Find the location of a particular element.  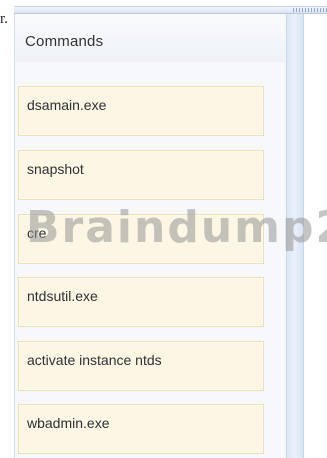

command-item-label: activate instance ntds is located at coordinates (94, 360).